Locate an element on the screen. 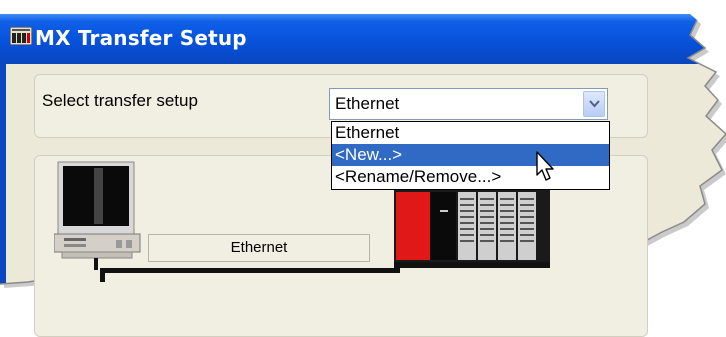 Image resolution: width=726 pixels, height=337 pixels. select-transfer-setup-label: Select transfer setup is located at coordinates (120, 100).